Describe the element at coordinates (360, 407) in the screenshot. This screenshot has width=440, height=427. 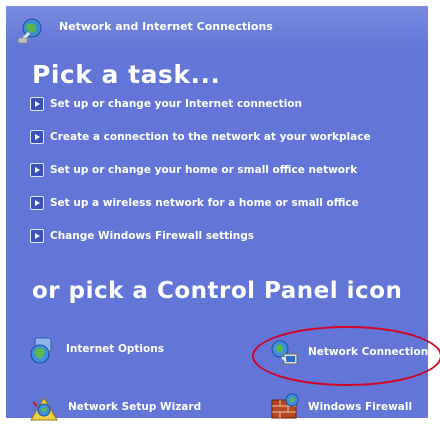
I see `windows-firewall-label: Windows Firewall` at that location.